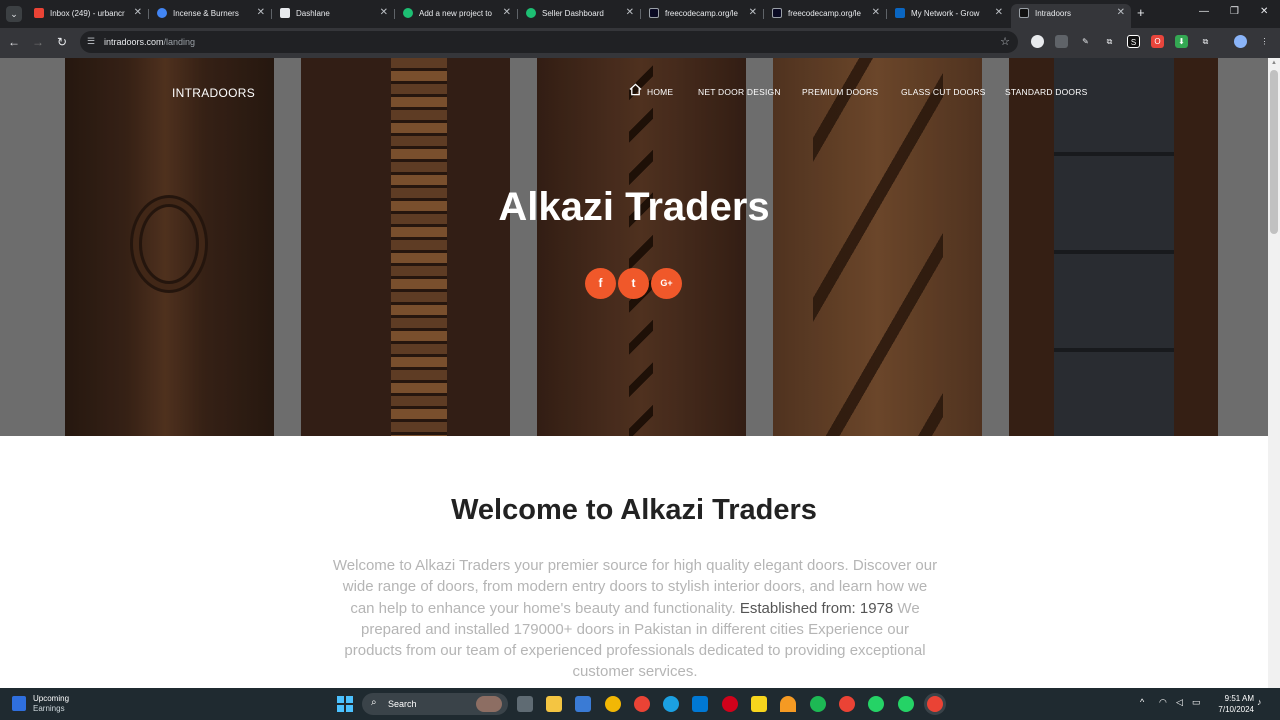 The width and height of the screenshot is (1280, 720). Describe the element at coordinates (1053, 13) in the screenshot. I see `tab-title: Intradoors` at that location.